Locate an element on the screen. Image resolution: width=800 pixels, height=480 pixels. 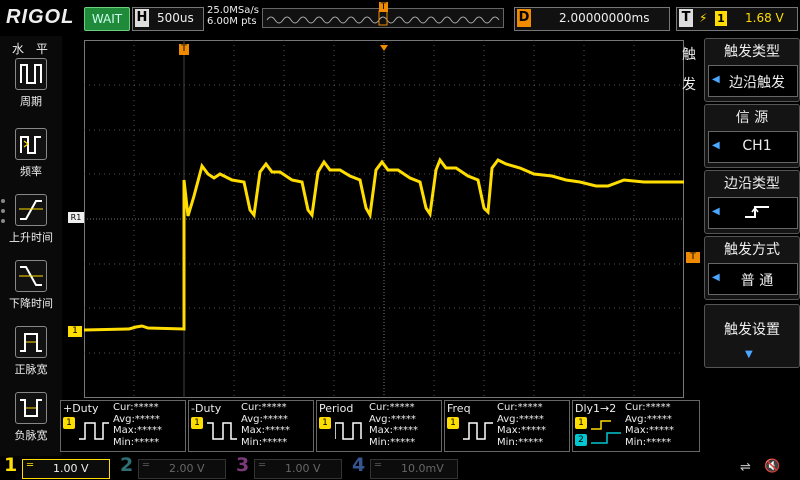
horizontal-timebase: H 500us is located at coordinates (168, 19).